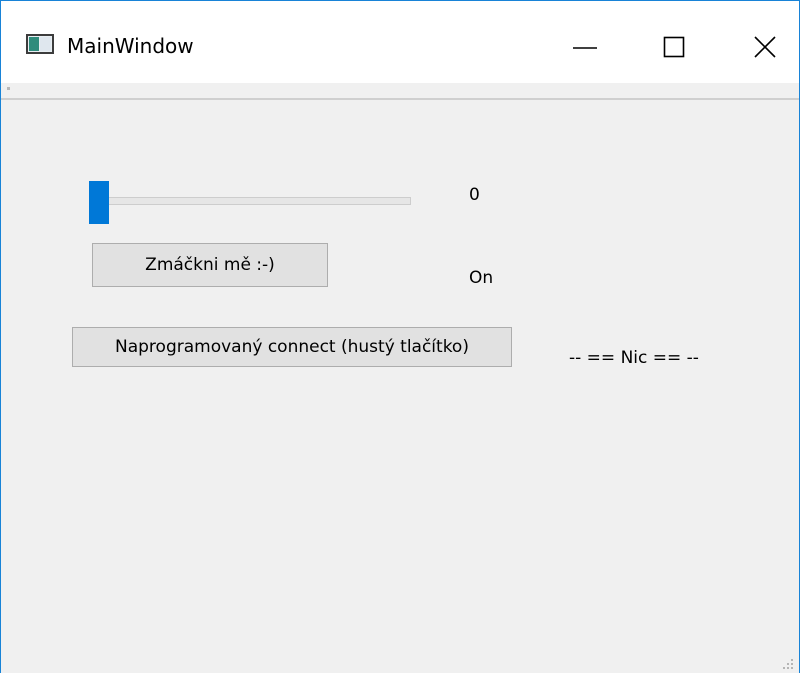 The width and height of the screenshot is (800, 673). I want to click on resize-grip-icon, so click(788, 664).